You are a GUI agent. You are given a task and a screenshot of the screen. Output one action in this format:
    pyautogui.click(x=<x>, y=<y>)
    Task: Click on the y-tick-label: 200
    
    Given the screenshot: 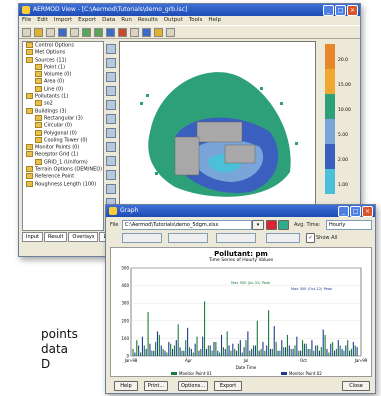 What is the action you would take?
    pyautogui.click(x=125, y=320)
    